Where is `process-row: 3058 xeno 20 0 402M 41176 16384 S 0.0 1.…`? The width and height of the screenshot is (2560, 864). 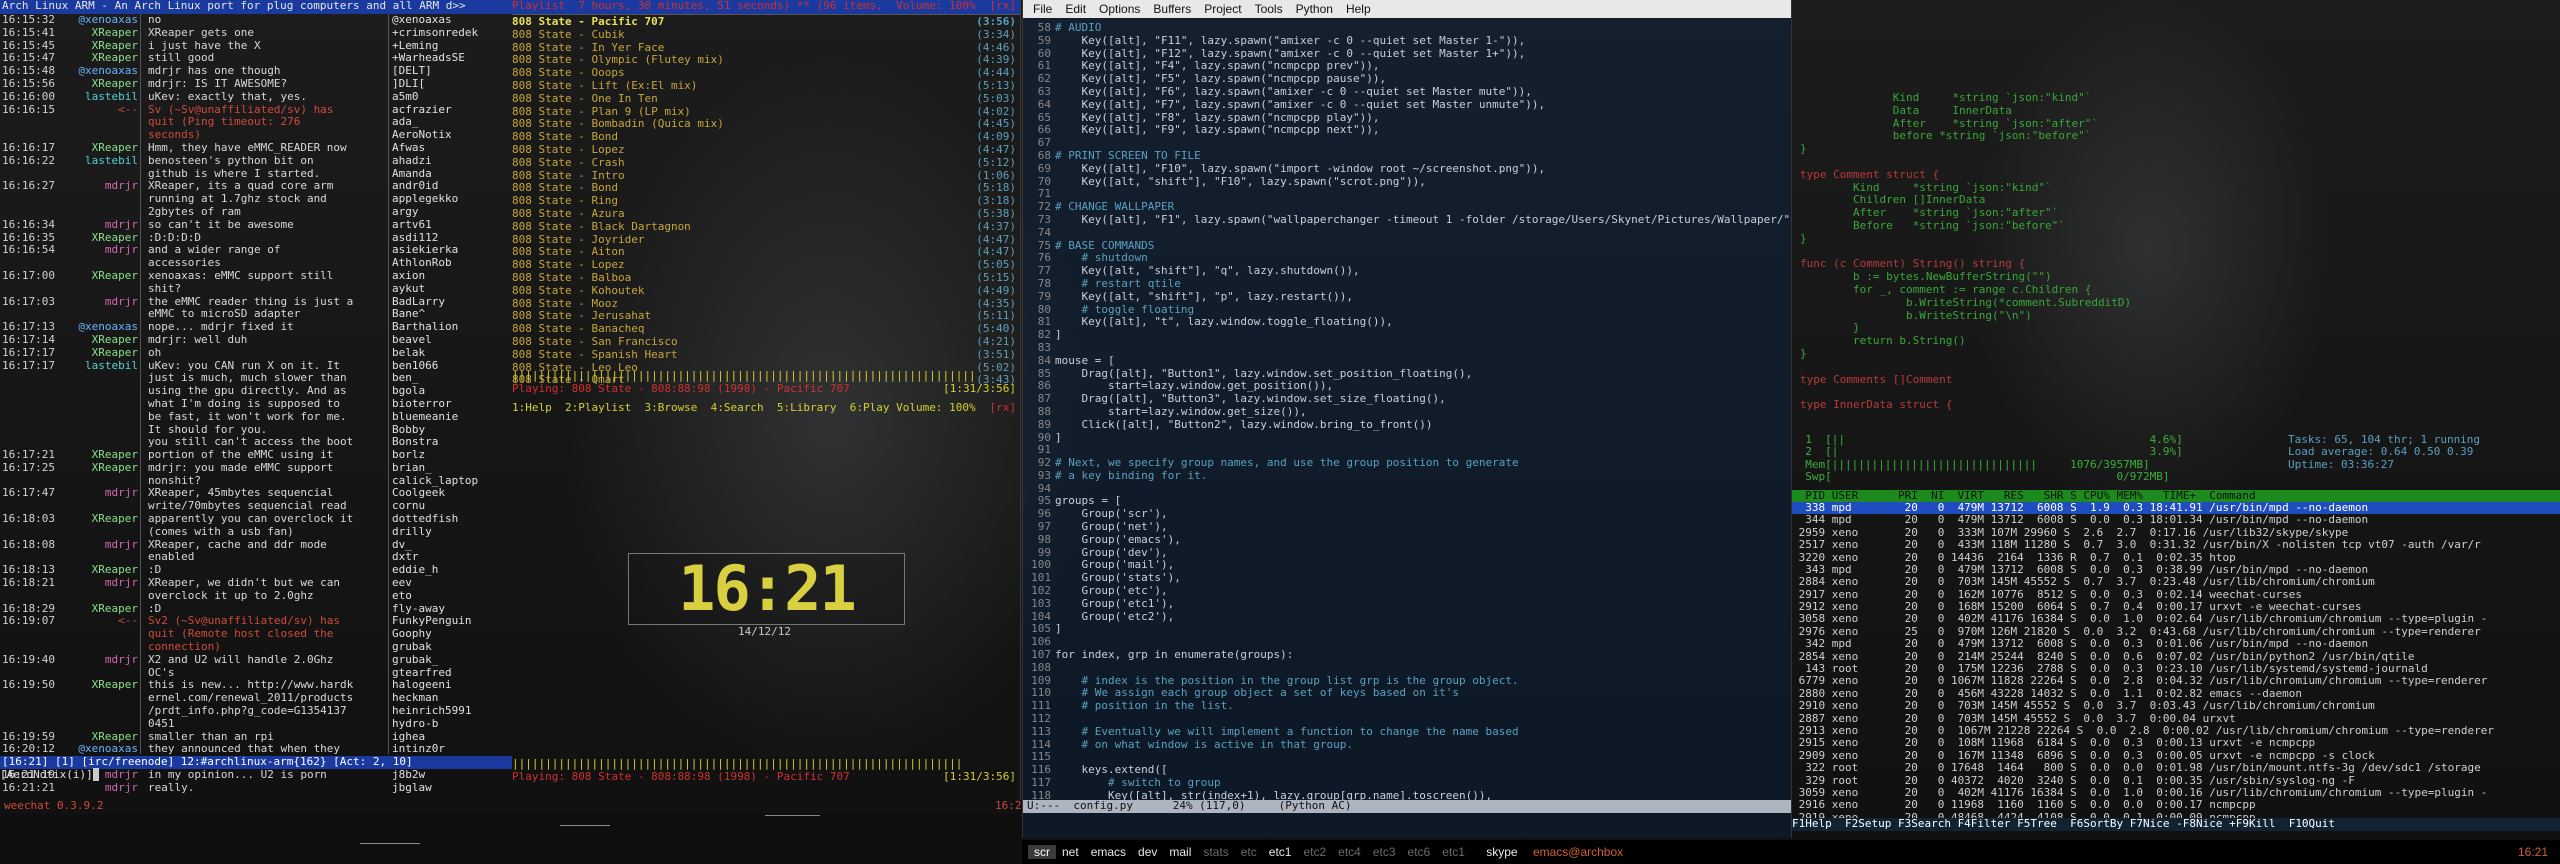
process-row: 3058 xeno 20 0 402M 41176 16384 S 0.0 1.… is located at coordinates (2176, 618).